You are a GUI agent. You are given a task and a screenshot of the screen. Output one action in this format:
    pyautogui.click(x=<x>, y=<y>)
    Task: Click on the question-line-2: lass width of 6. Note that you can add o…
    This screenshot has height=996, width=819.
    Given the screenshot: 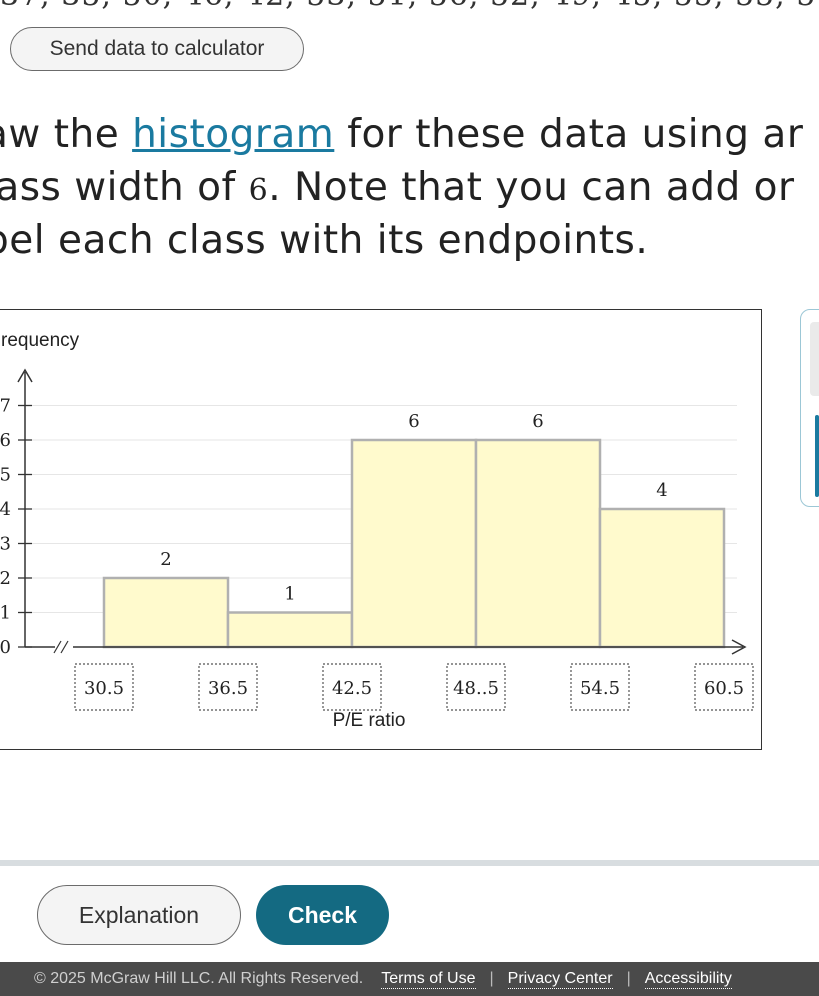 What is the action you would take?
    pyautogui.click(x=397, y=187)
    